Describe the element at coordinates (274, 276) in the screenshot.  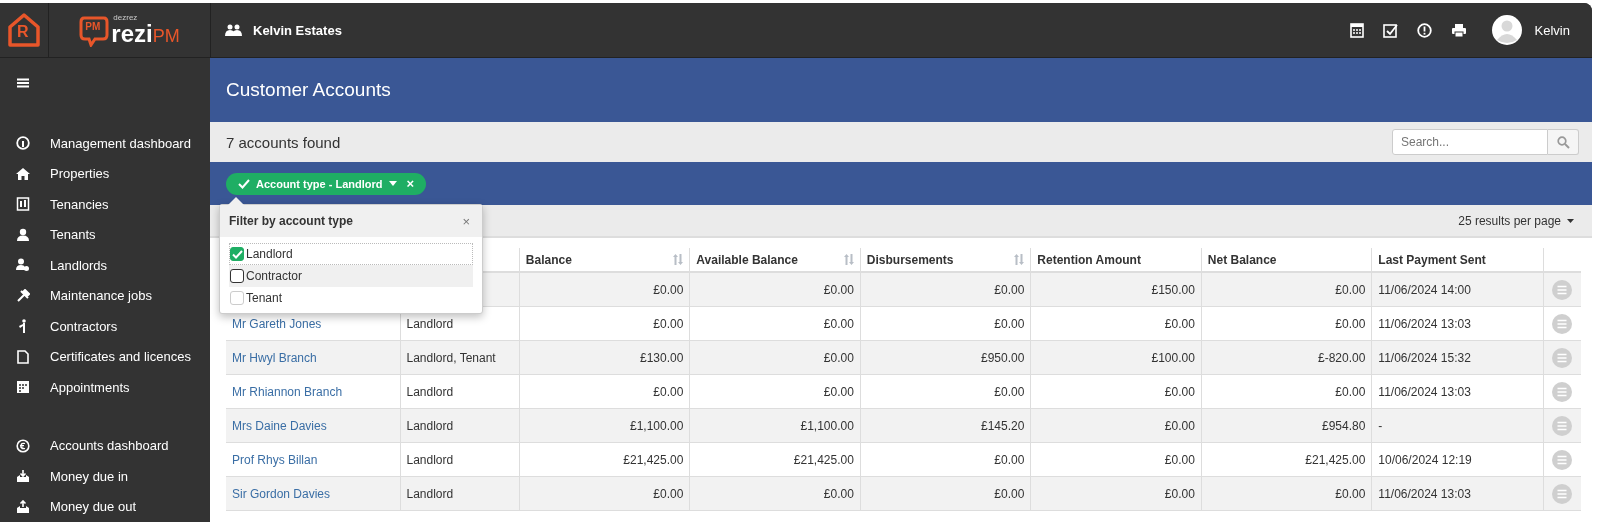
I see `option-label: Contractor` at that location.